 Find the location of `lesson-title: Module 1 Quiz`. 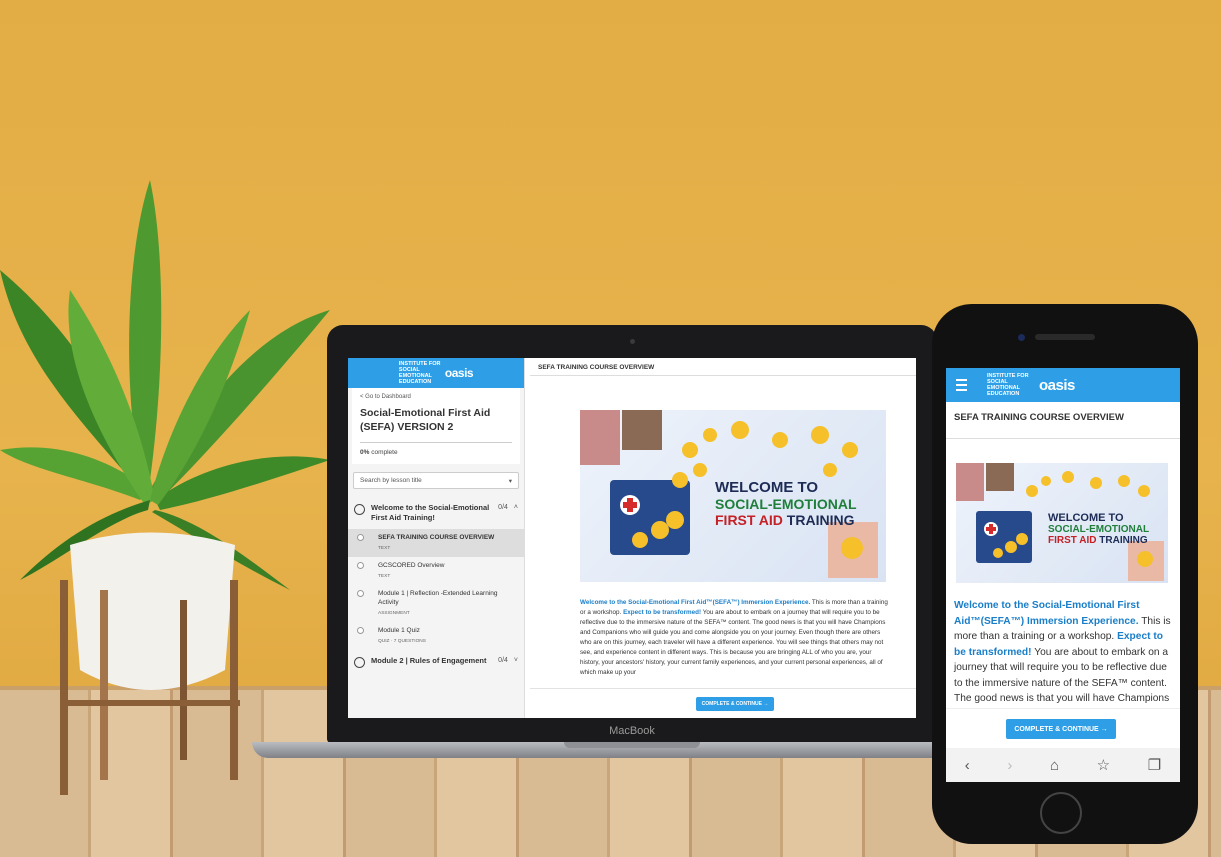

lesson-title: Module 1 Quiz is located at coordinates (399, 630).